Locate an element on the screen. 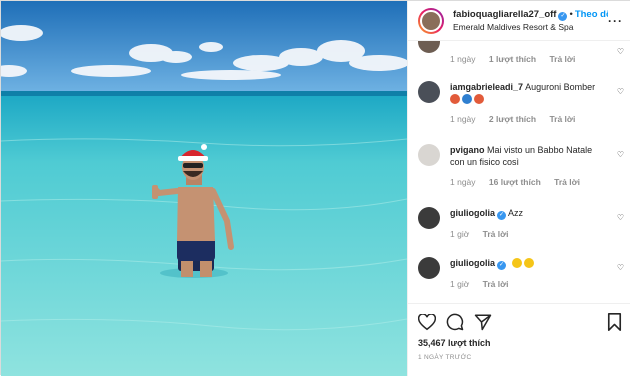 This screenshot has height=376, width=630. commenter-username: pvigano is located at coordinates (467, 150).